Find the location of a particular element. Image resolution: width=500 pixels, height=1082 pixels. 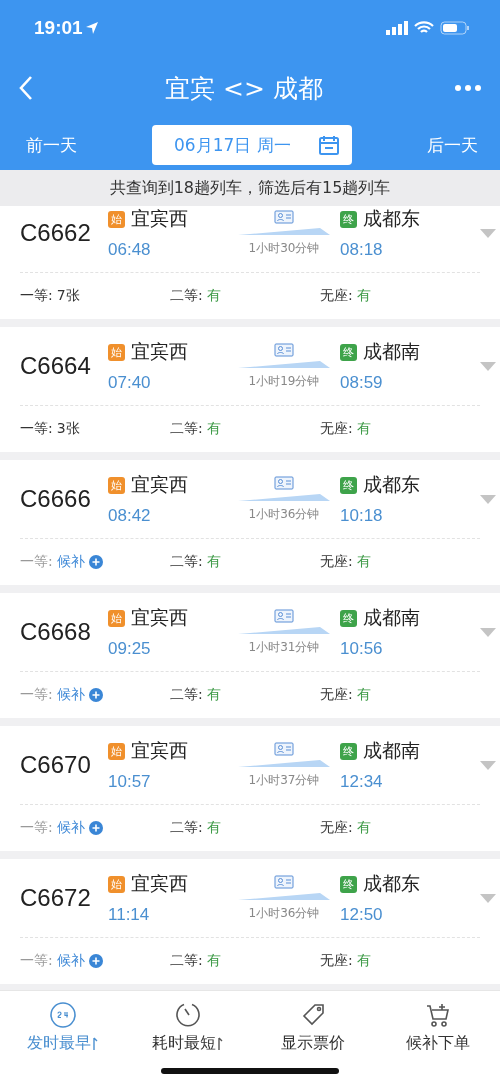

departure-time: 07:40 is located at coordinates (130, 383).